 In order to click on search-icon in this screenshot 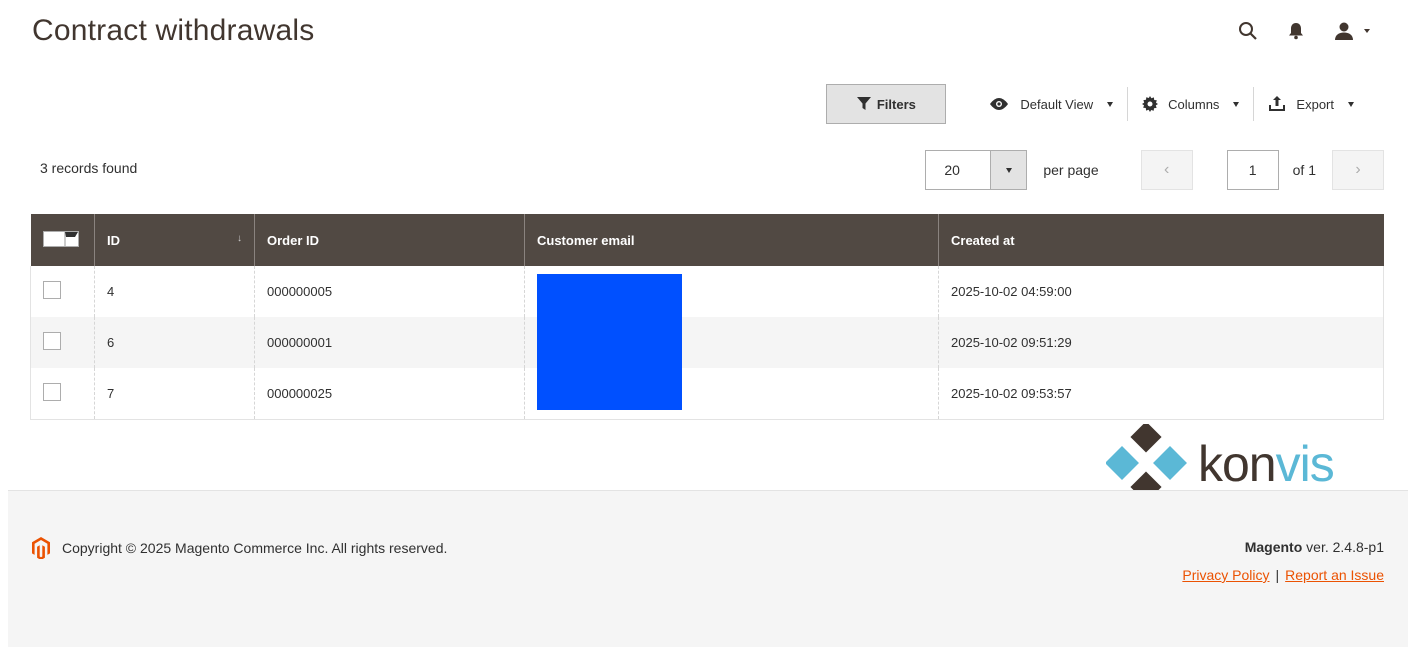, I will do `click(1248, 31)`.